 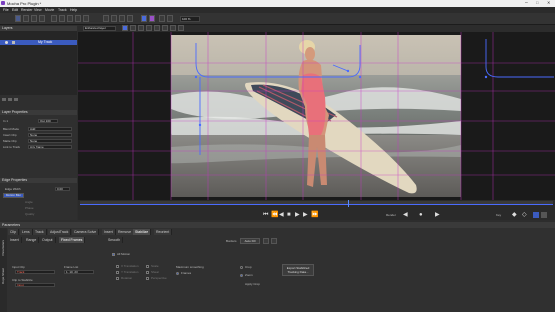 I want to click on tab-camera-solve: Camera Solve, so click(x=86, y=232).